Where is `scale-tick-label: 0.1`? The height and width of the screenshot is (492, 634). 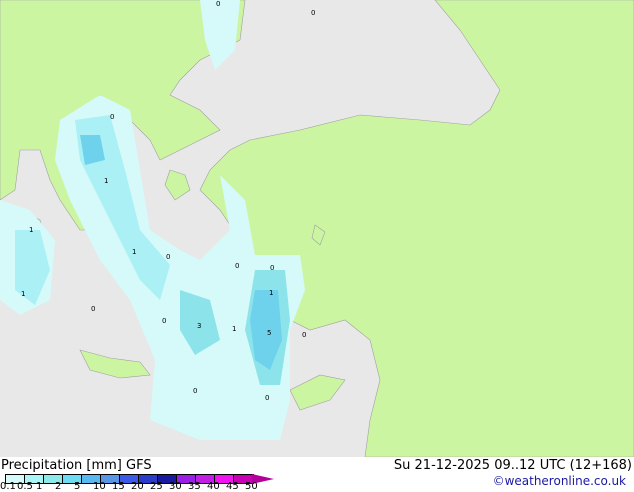
scale-tick-label: 0.1 is located at coordinates (8, 486).